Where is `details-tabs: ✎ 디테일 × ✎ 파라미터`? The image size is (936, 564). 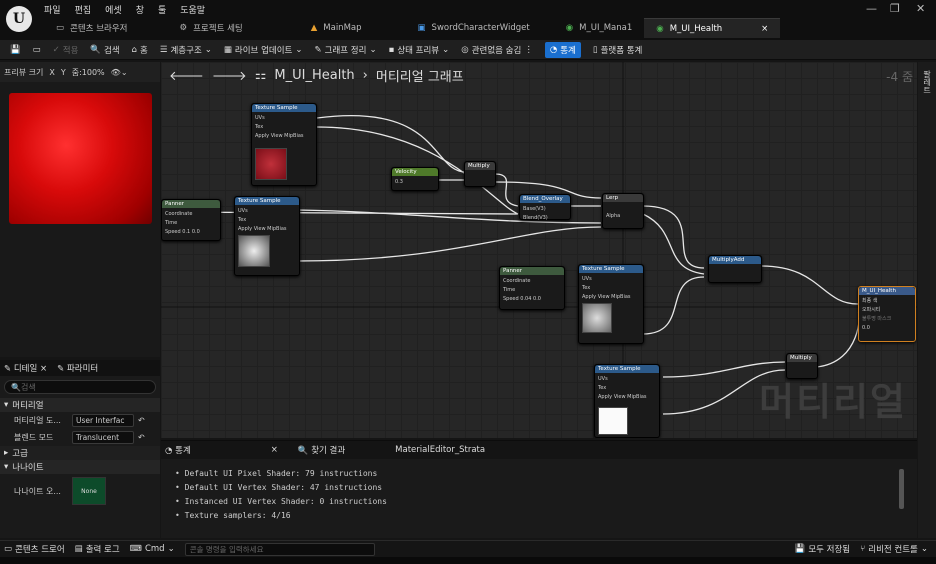 details-tabs: ✎ 디테일 × ✎ 파라미터 is located at coordinates (80, 368).